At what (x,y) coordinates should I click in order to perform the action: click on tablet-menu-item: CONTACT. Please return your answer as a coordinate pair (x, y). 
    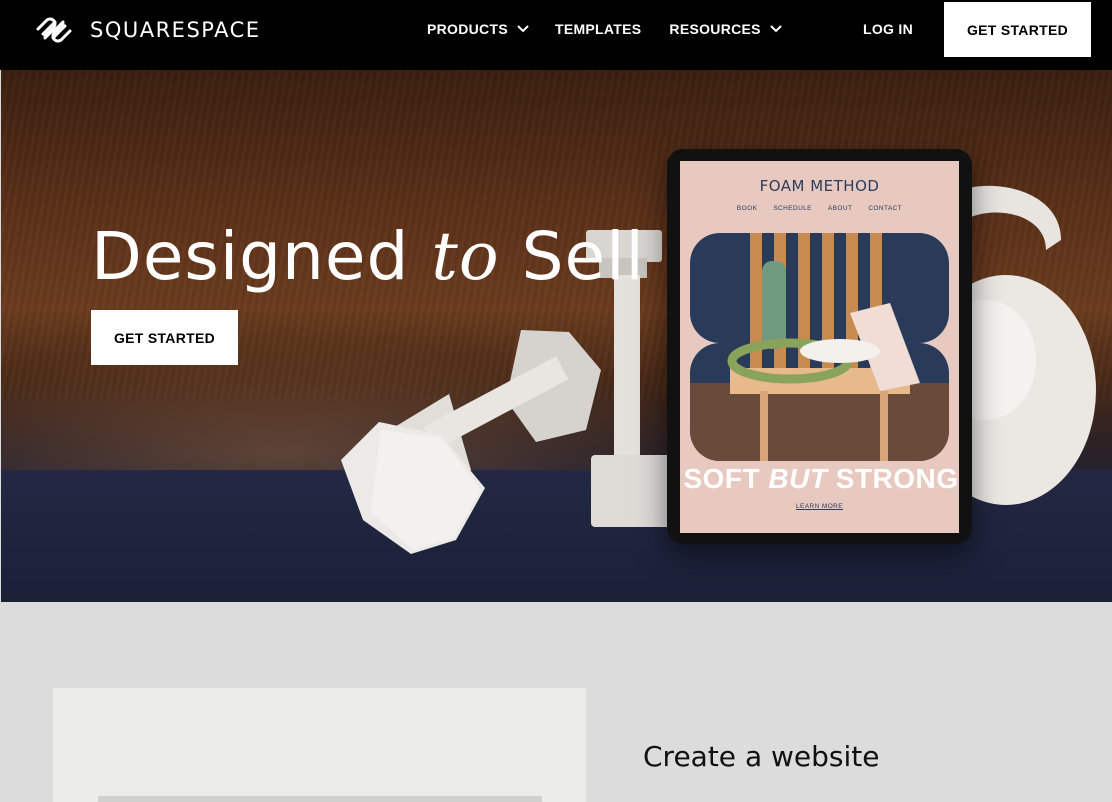
    Looking at the image, I should click on (885, 208).